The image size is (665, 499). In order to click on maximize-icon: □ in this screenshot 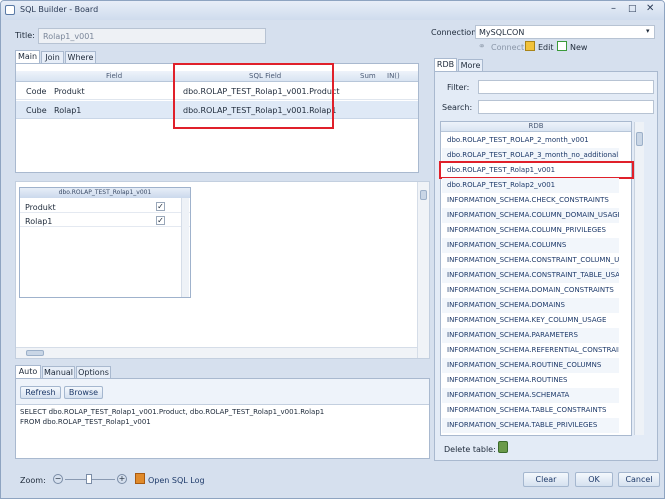, I will do `click(632, 9)`.